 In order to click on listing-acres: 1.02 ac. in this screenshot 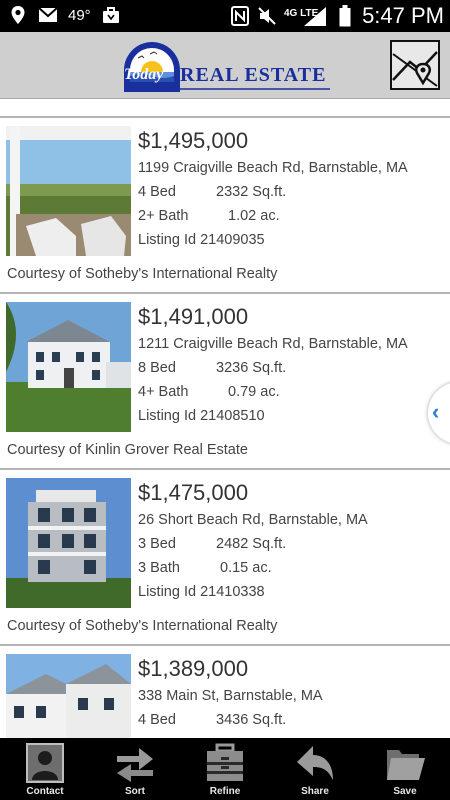, I will do `click(254, 216)`.